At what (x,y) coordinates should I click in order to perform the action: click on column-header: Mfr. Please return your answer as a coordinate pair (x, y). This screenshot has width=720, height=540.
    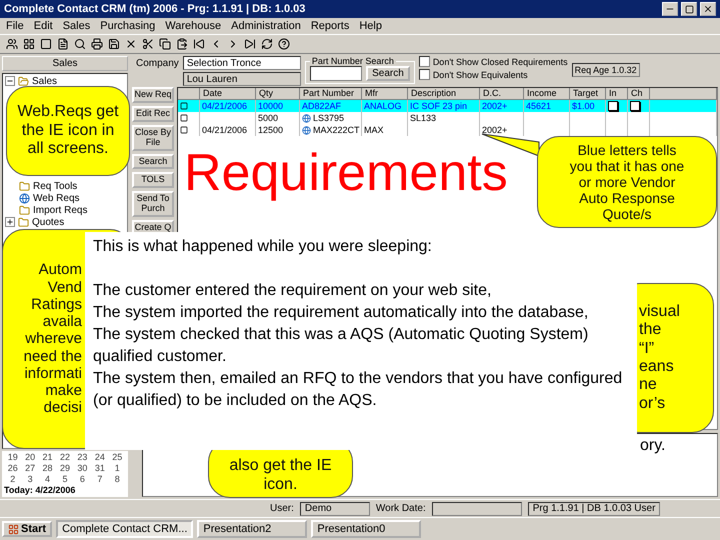
    Looking at the image, I should click on (385, 94).